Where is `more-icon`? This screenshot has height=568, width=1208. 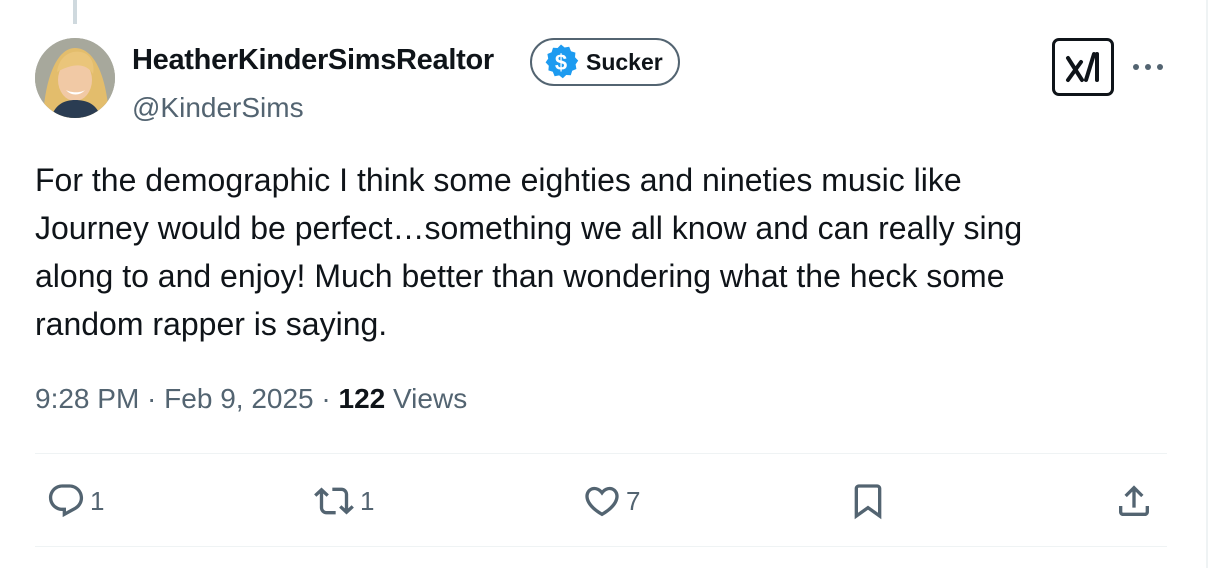
more-icon is located at coordinates (1148, 67).